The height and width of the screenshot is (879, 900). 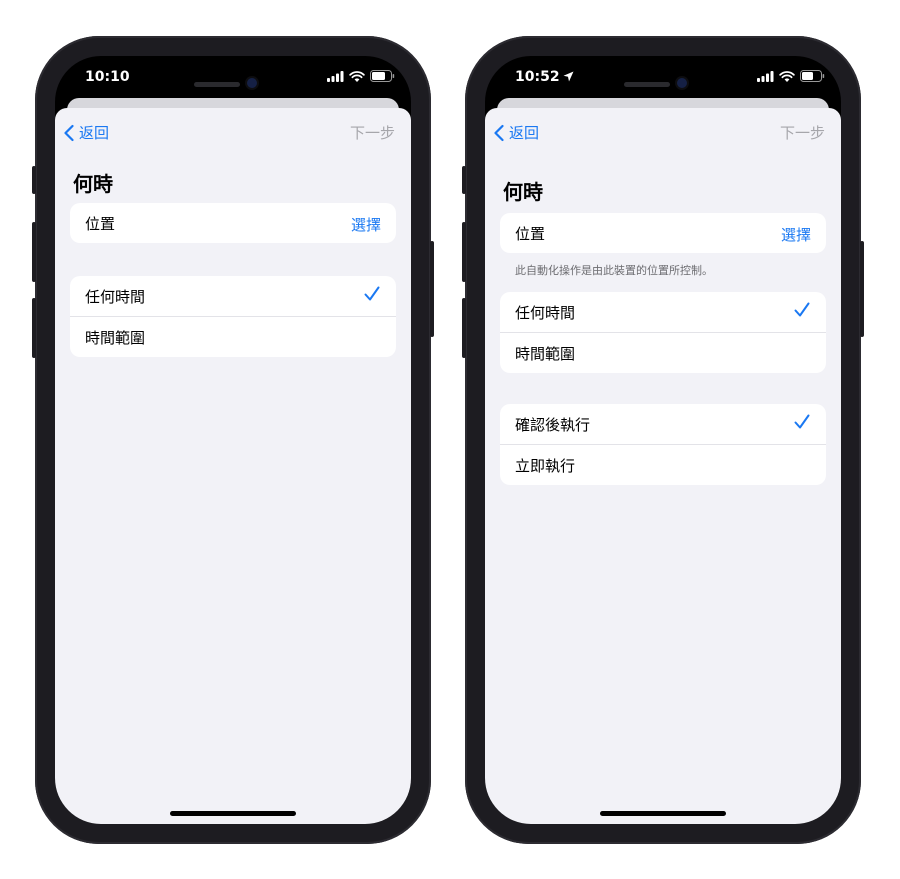 What do you see at coordinates (553, 424) in the screenshot?
I see `option-label: 確認後執行` at bounding box center [553, 424].